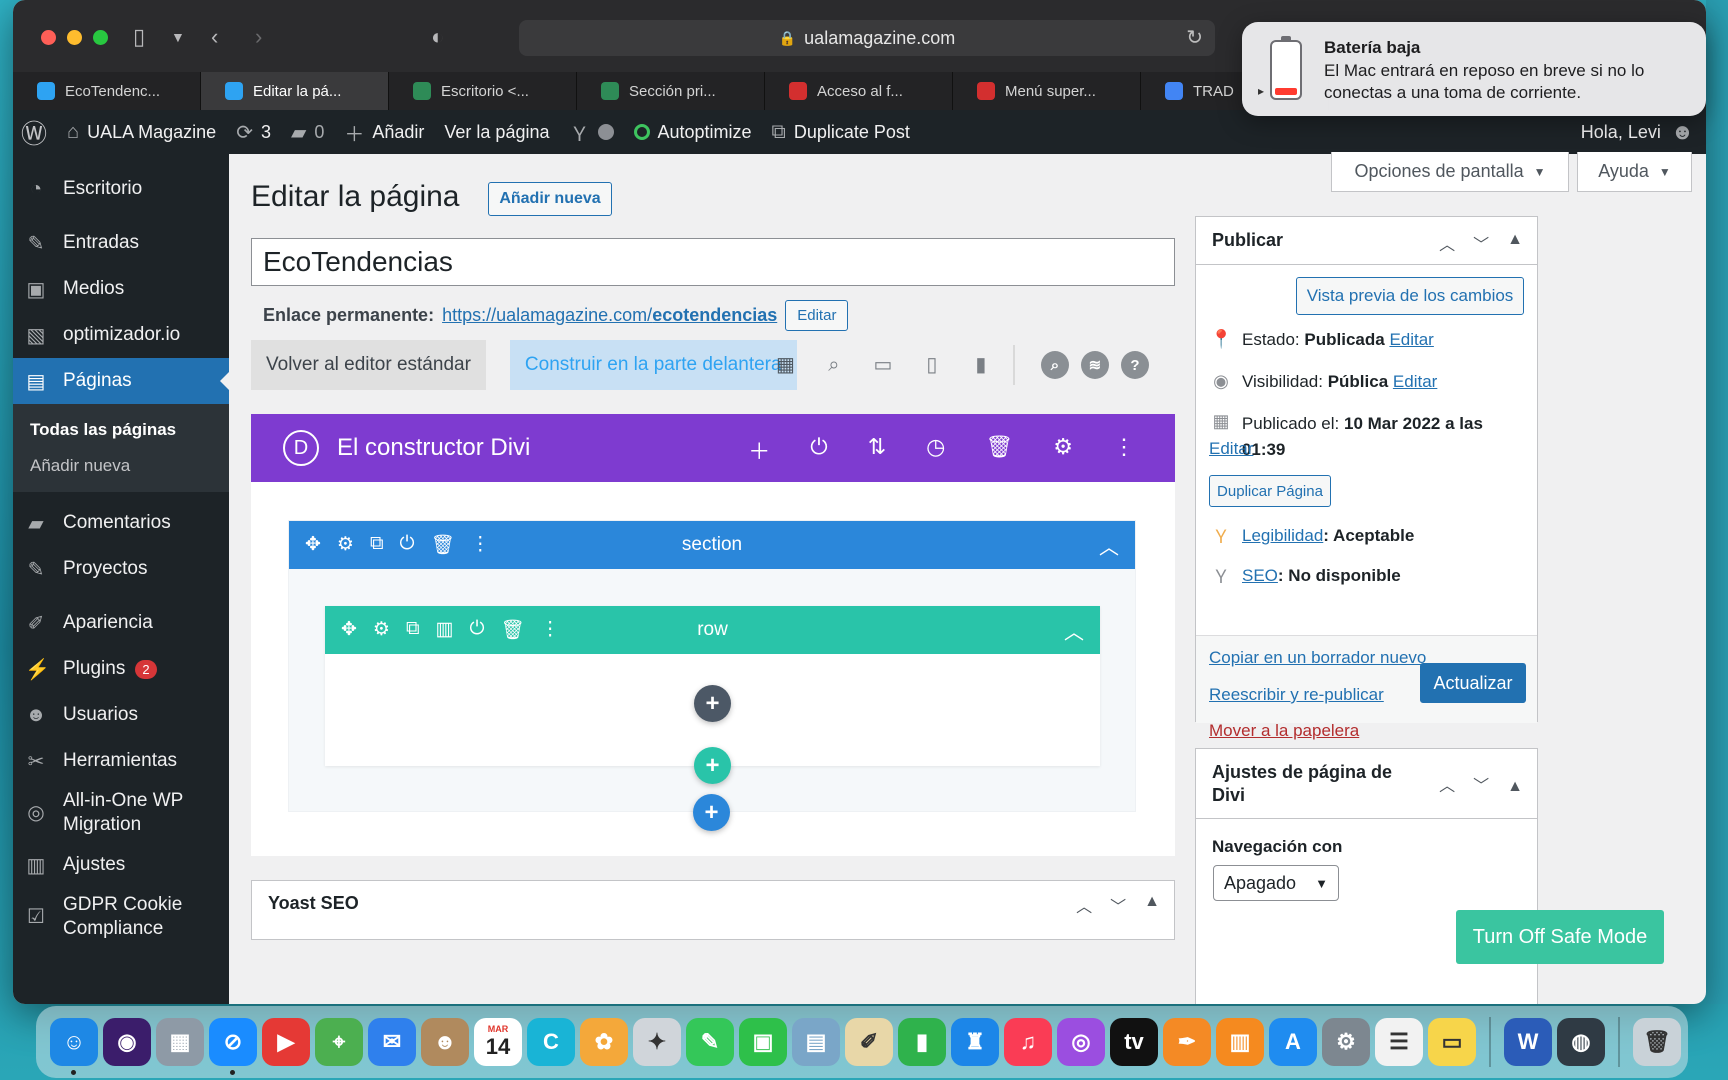  Describe the element at coordinates (121, 466) in the screenshot. I see `submenu-item-add-new: Añadir nueva` at that location.